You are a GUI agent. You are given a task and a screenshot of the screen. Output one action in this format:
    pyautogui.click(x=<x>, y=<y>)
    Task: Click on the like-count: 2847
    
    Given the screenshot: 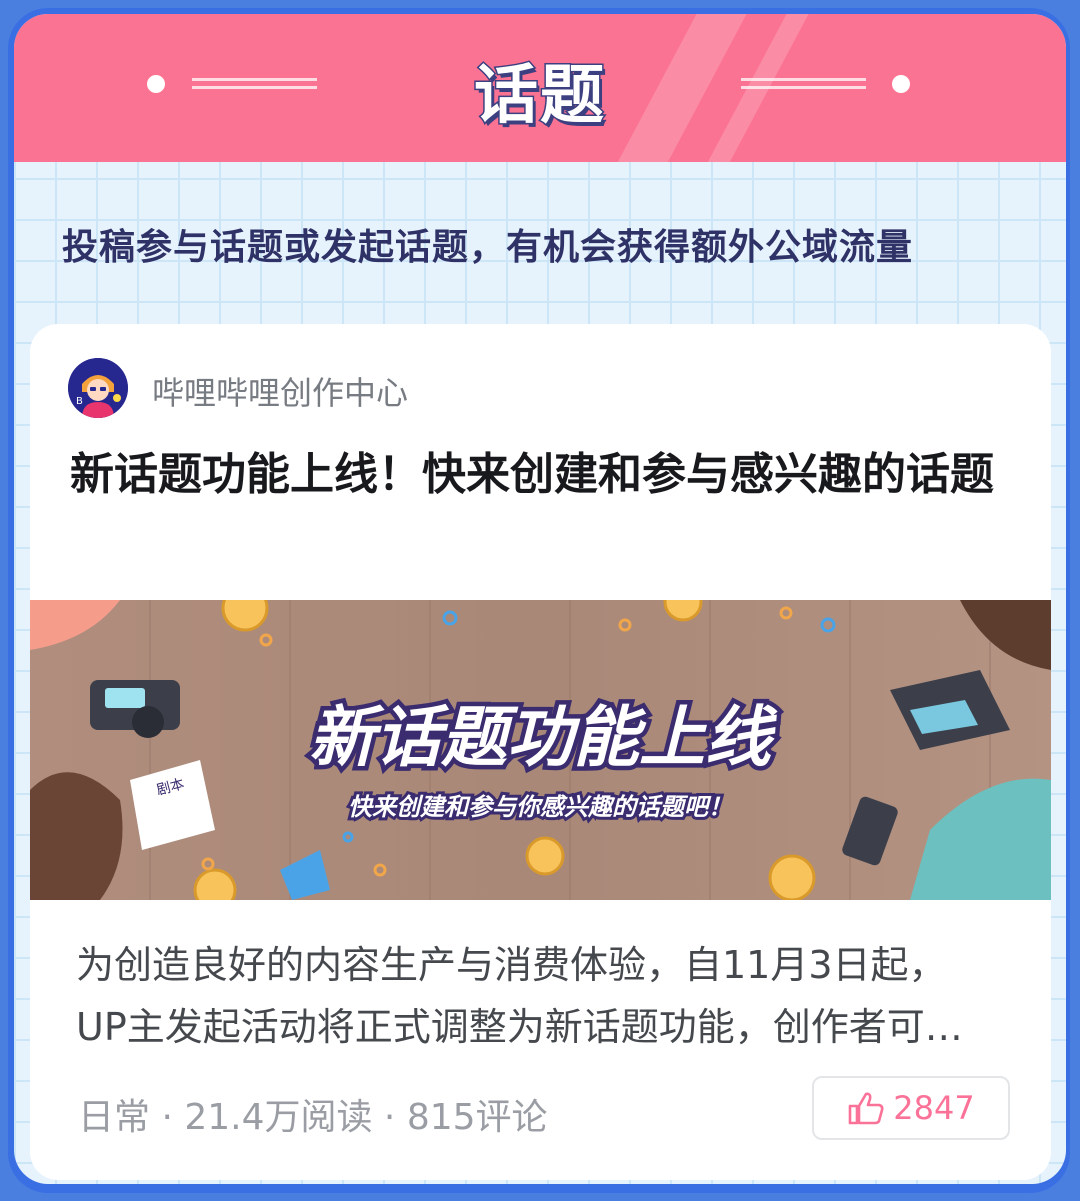 What is the action you would take?
    pyautogui.click(x=934, y=1108)
    